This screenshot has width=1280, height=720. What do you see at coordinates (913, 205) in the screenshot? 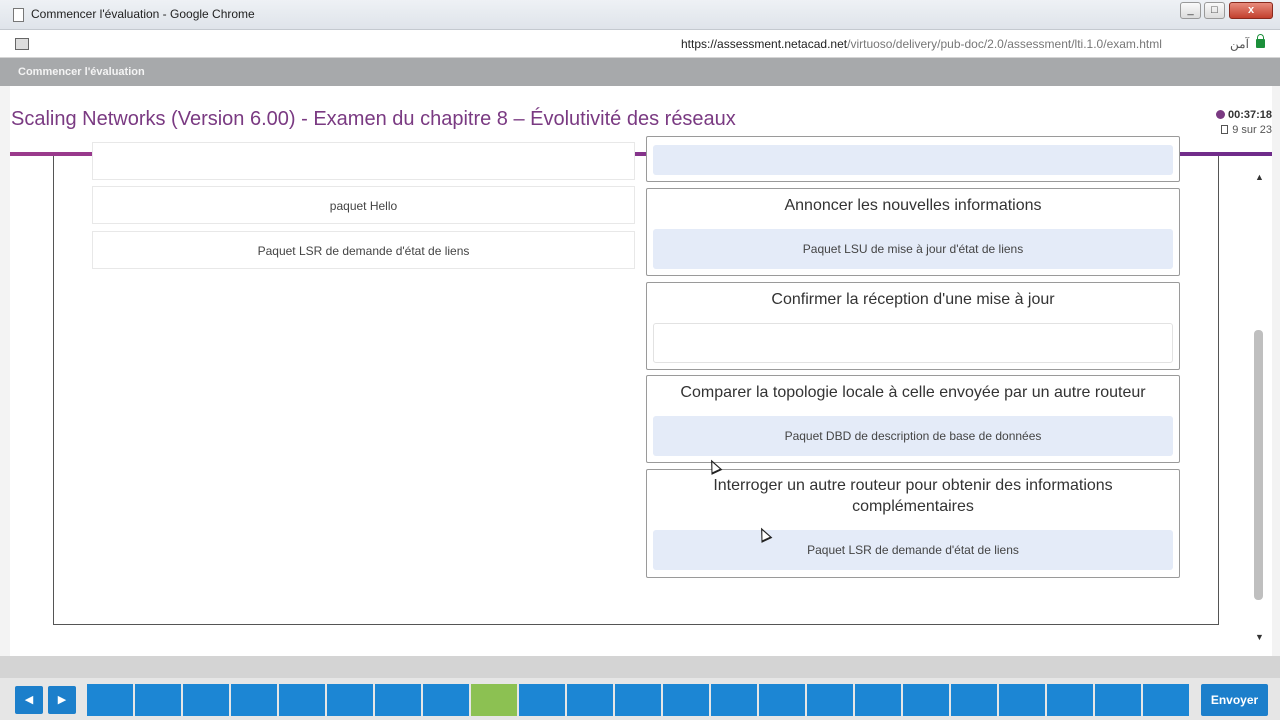
I see `target-description: Annoncer les nouvelles informations` at bounding box center [913, 205].